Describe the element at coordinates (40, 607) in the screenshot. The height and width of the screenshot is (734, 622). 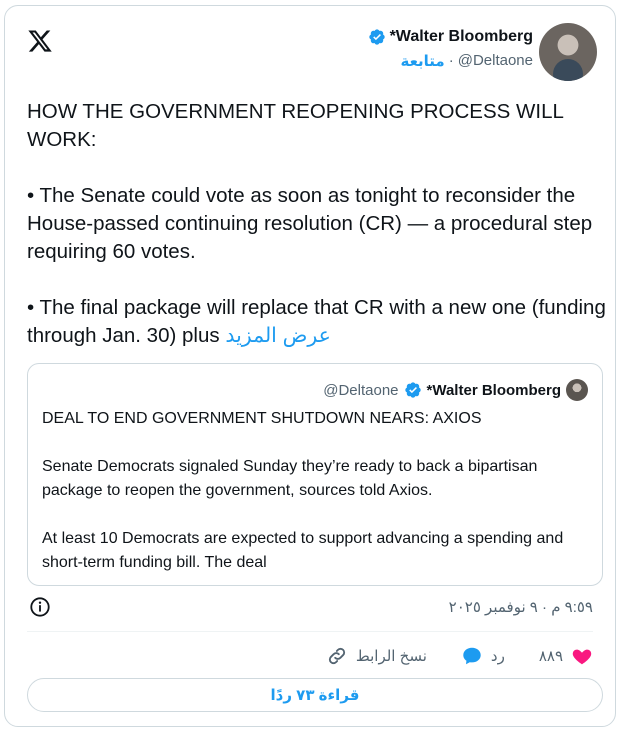
I see `info-icon` at that location.